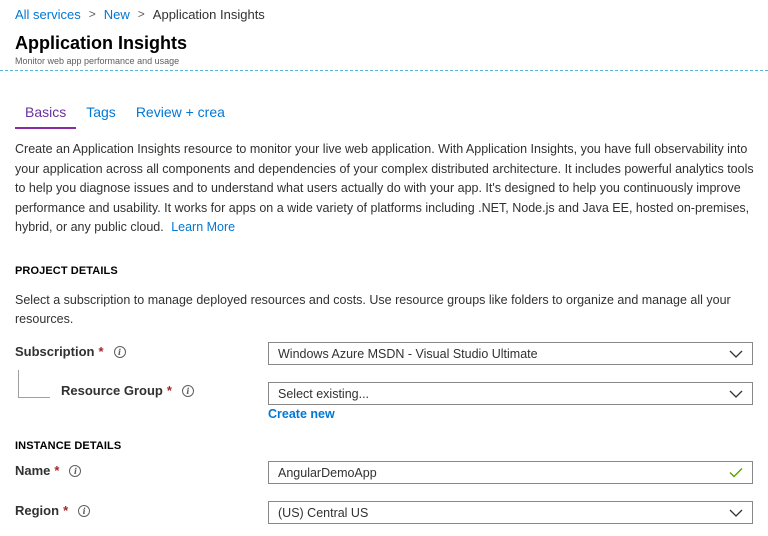  Describe the element at coordinates (384, 70) in the screenshot. I see `header-divider` at that location.